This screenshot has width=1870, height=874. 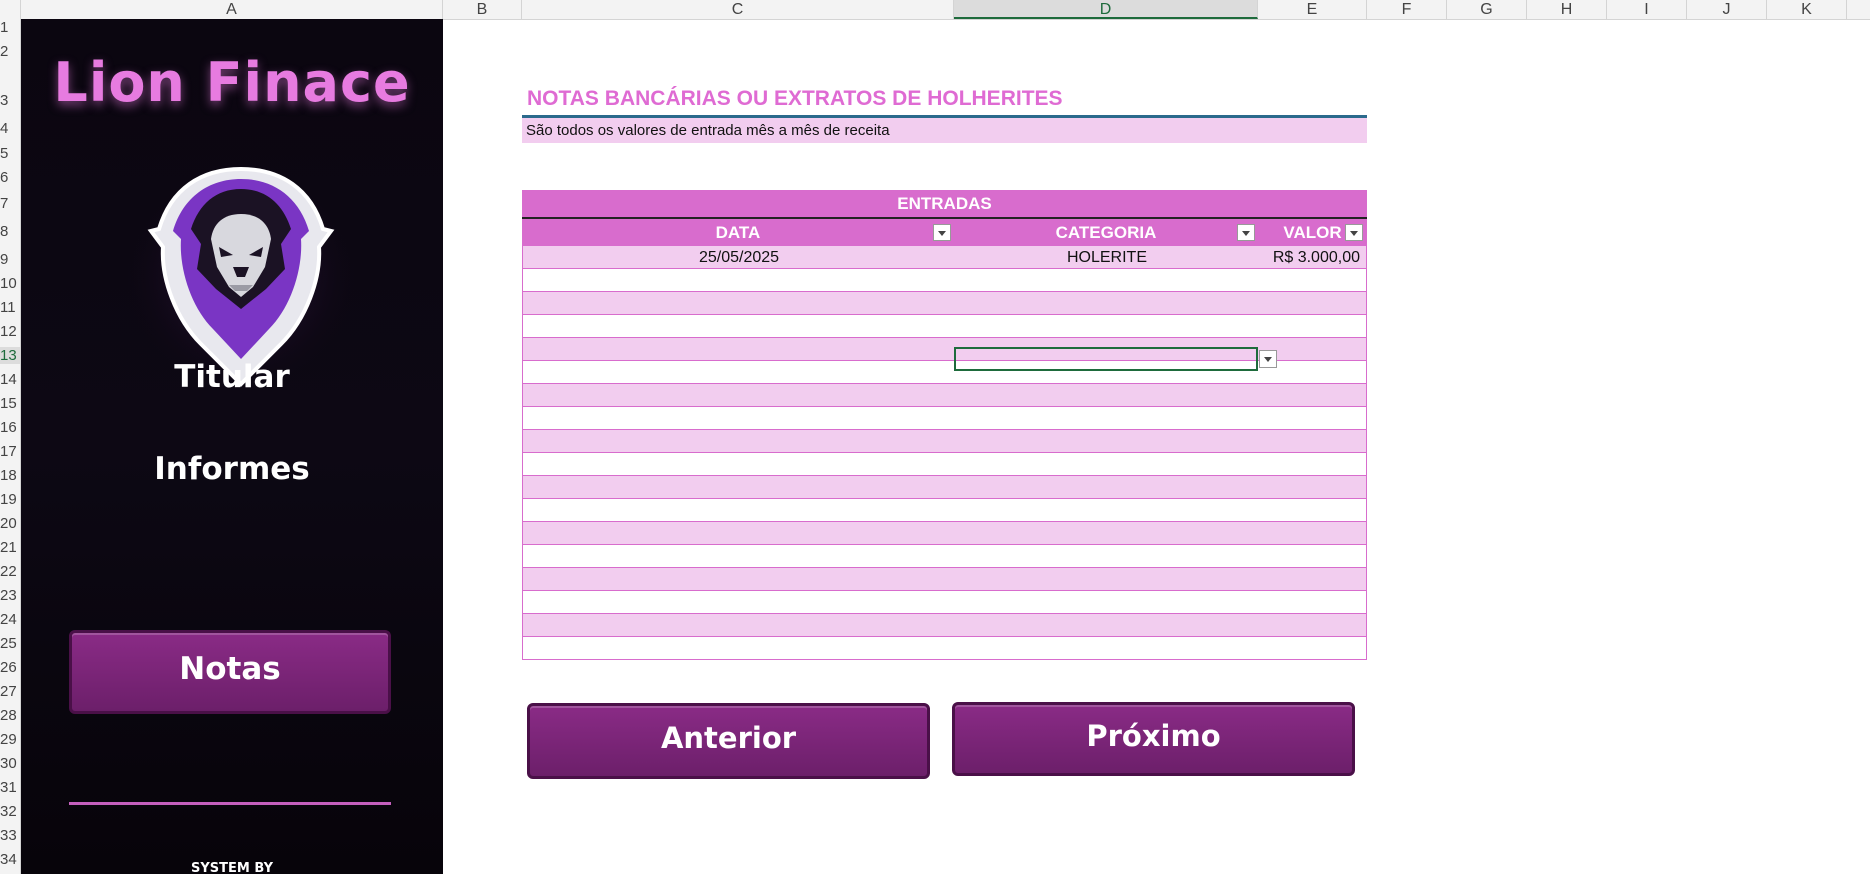 What do you see at coordinates (1487, 9) in the screenshot?
I see `column-header-g: G` at bounding box center [1487, 9].